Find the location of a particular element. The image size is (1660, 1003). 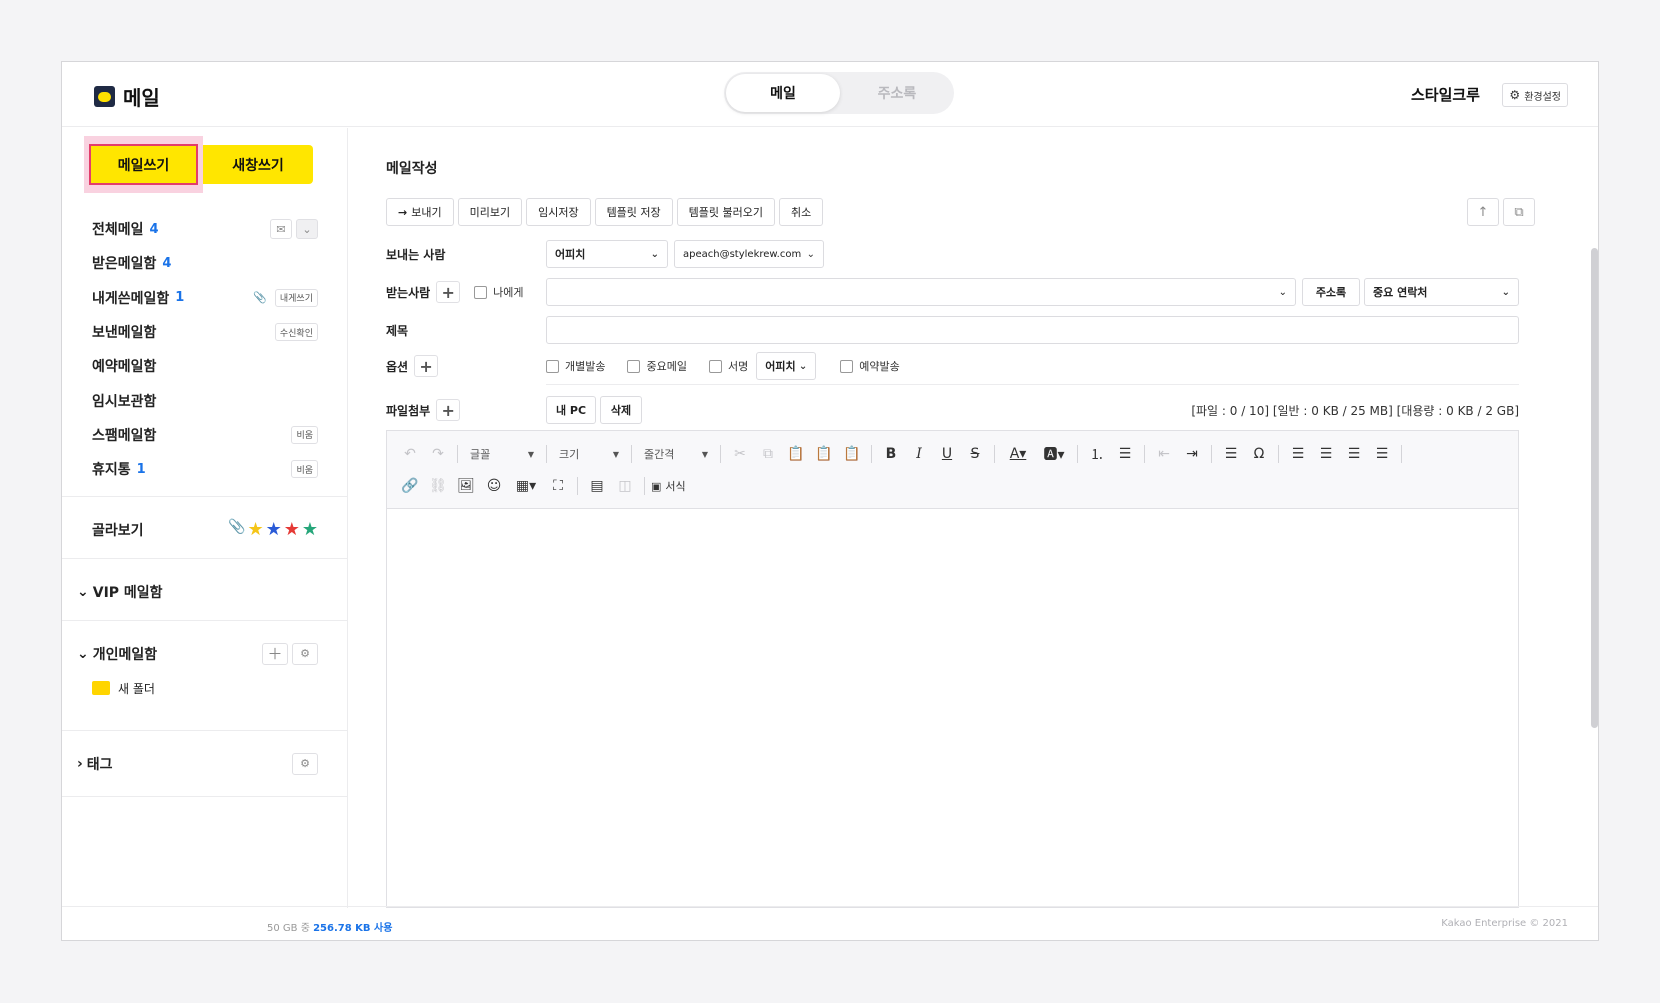

undo-icon: ↶ is located at coordinates (410, 454).